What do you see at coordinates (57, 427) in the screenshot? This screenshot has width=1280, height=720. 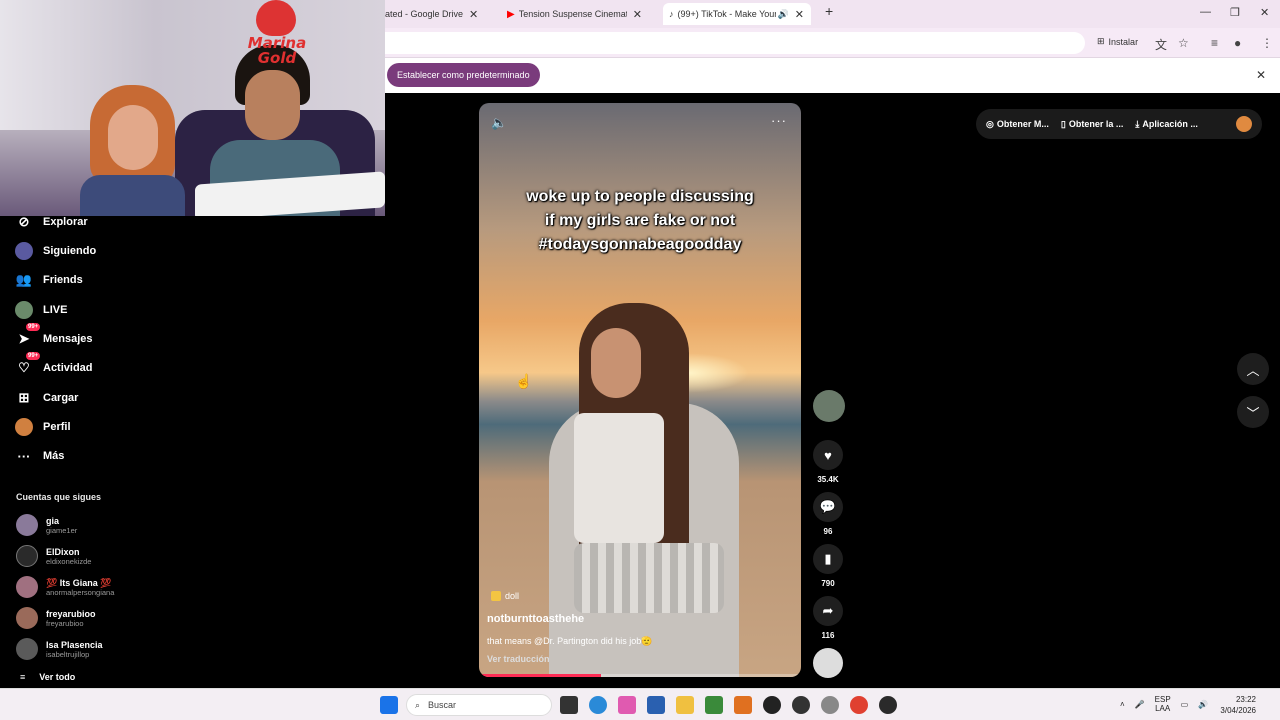 I see `sidebar-item-label: Perfil` at bounding box center [57, 427].